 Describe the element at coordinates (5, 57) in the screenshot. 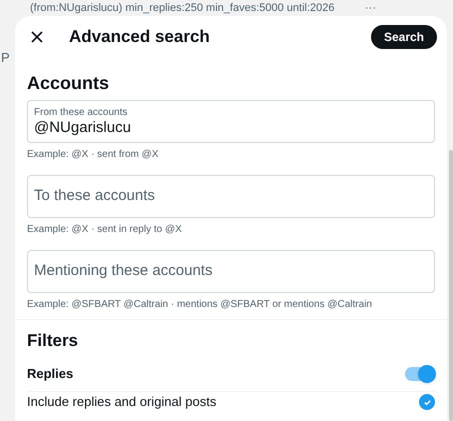

I see `partial-text: P` at that location.